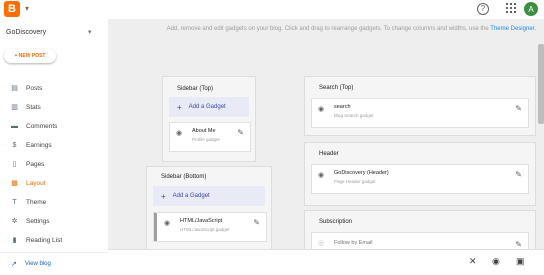 Image resolution: width=544 pixels, height=275 pixels. I want to click on gadget-name: search, so click(342, 107).